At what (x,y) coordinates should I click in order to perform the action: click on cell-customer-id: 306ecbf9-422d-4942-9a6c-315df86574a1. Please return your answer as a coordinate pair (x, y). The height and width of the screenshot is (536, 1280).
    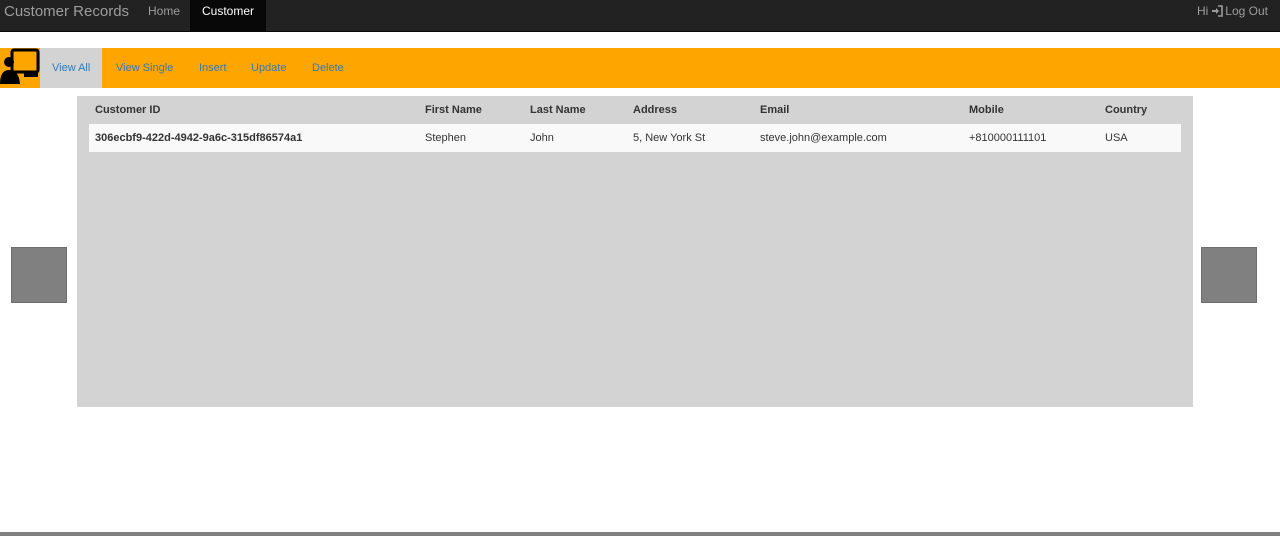
    Looking at the image, I should click on (254, 138).